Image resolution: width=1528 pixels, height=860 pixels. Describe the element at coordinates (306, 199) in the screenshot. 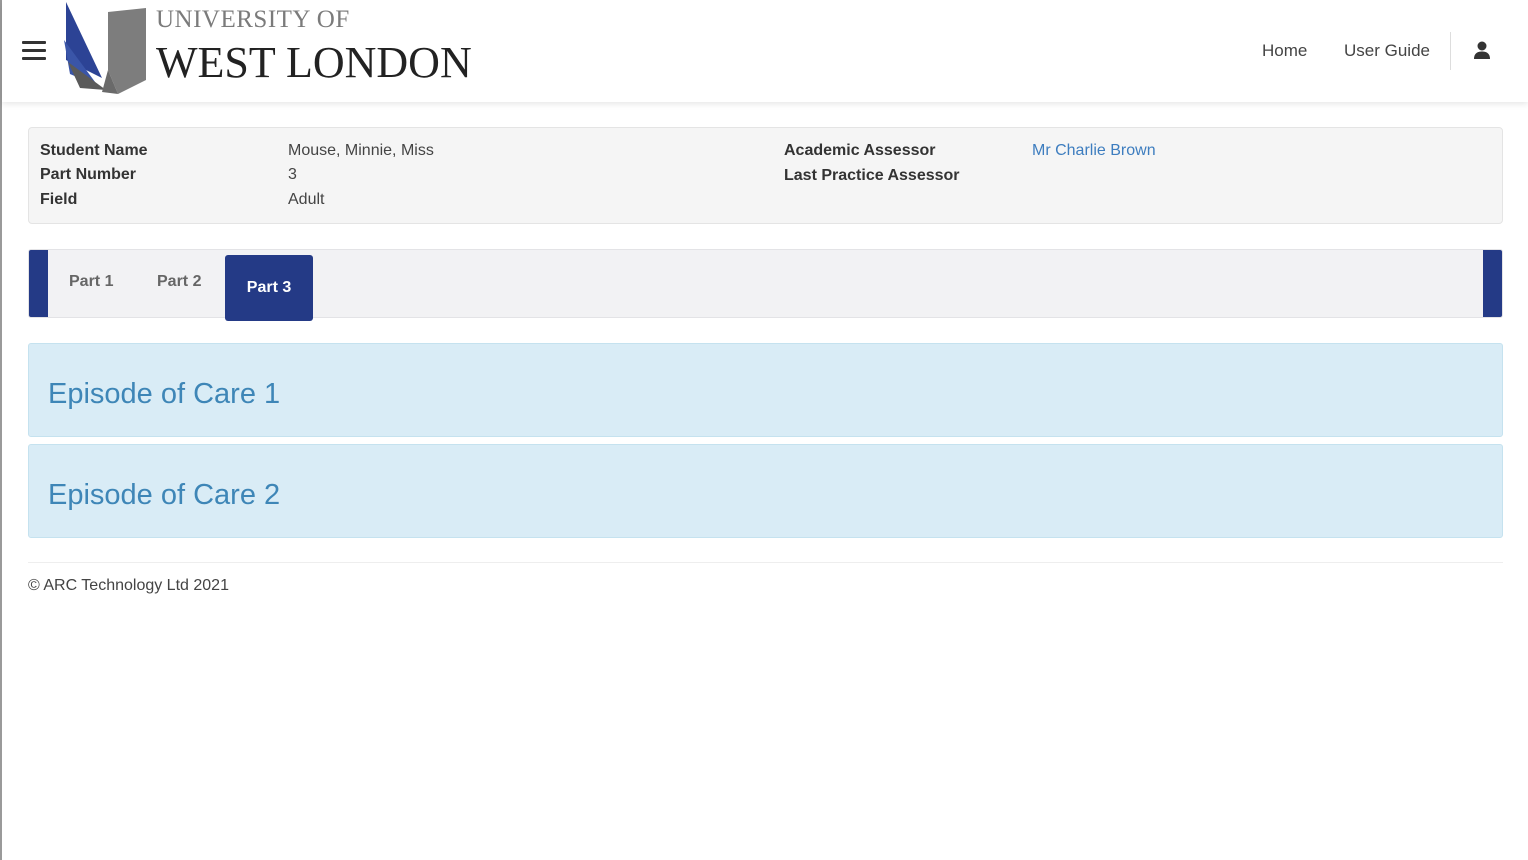

I see `field-value: Adult` at that location.